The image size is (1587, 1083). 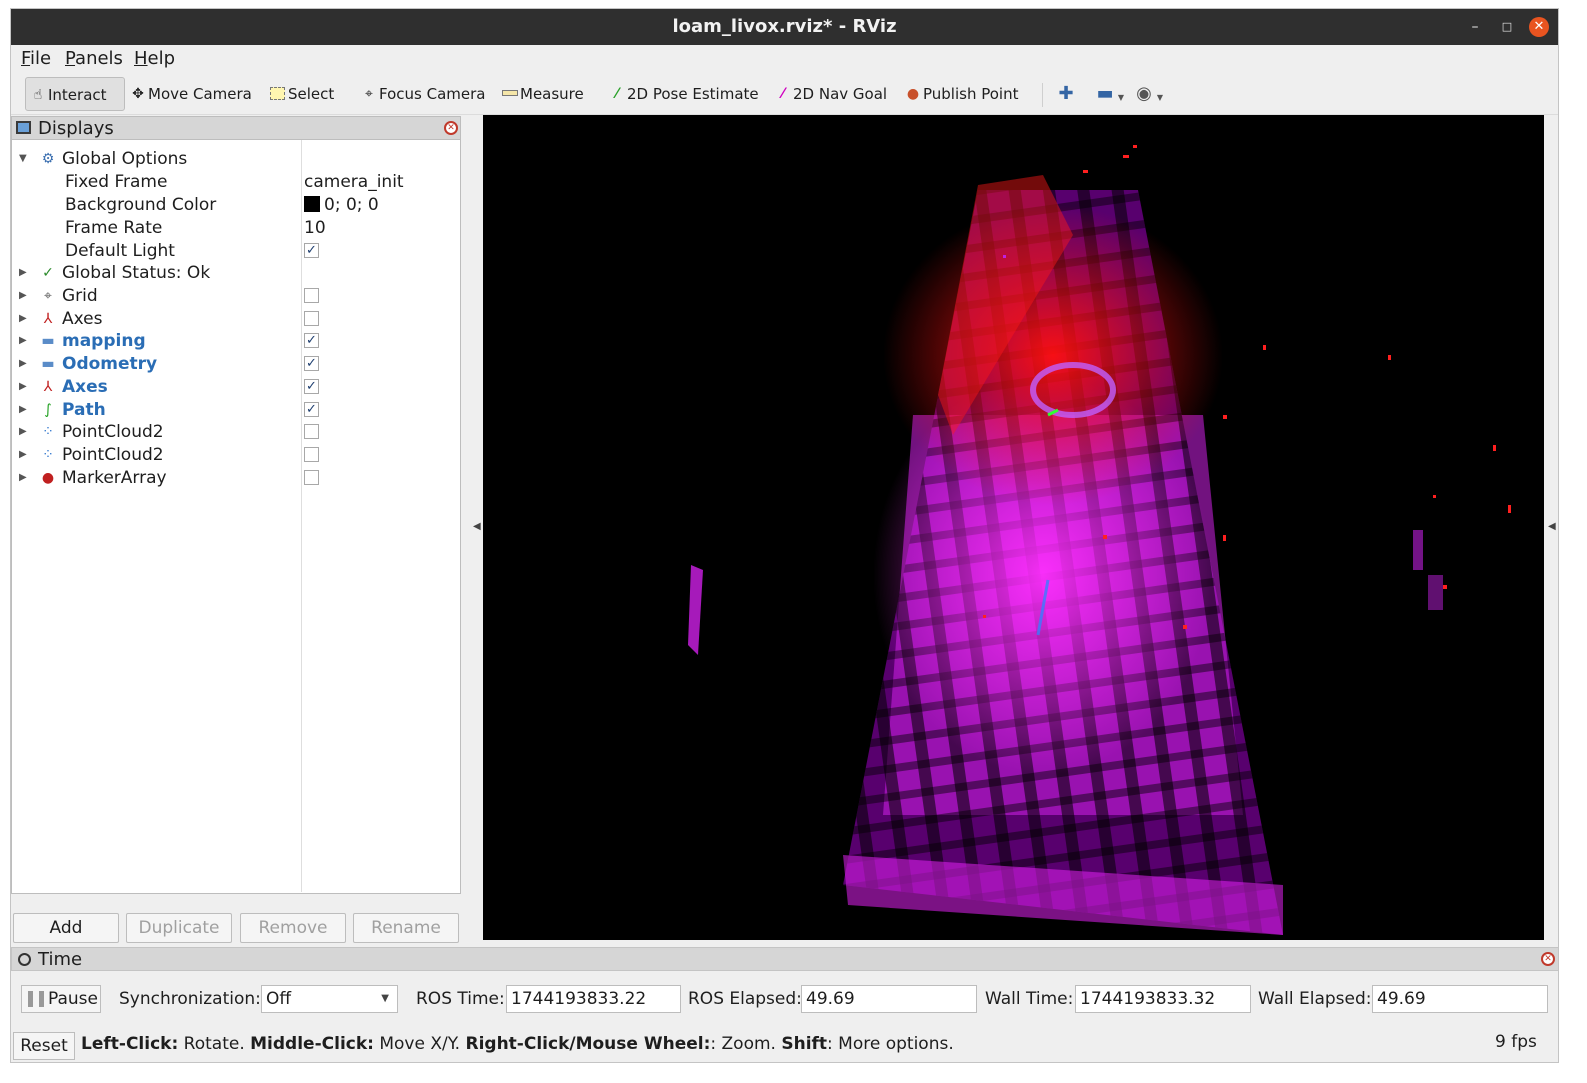 What do you see at coordinates (76, 128) in the screenshot?
I see `displays-title: Displays` at bounding box center [76, 128].